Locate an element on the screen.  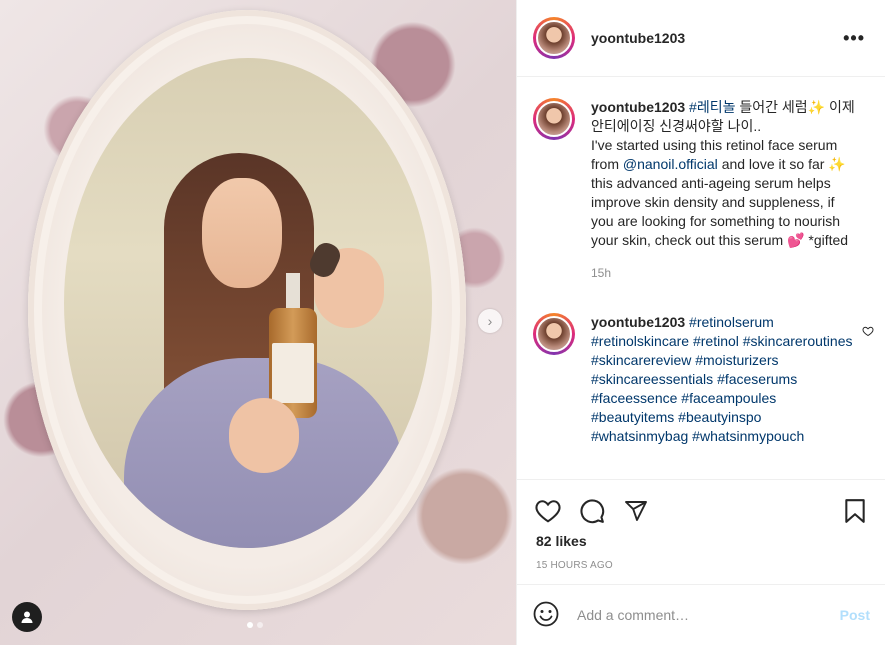
save-bookmark-icon is located at coordinates (855, 511).